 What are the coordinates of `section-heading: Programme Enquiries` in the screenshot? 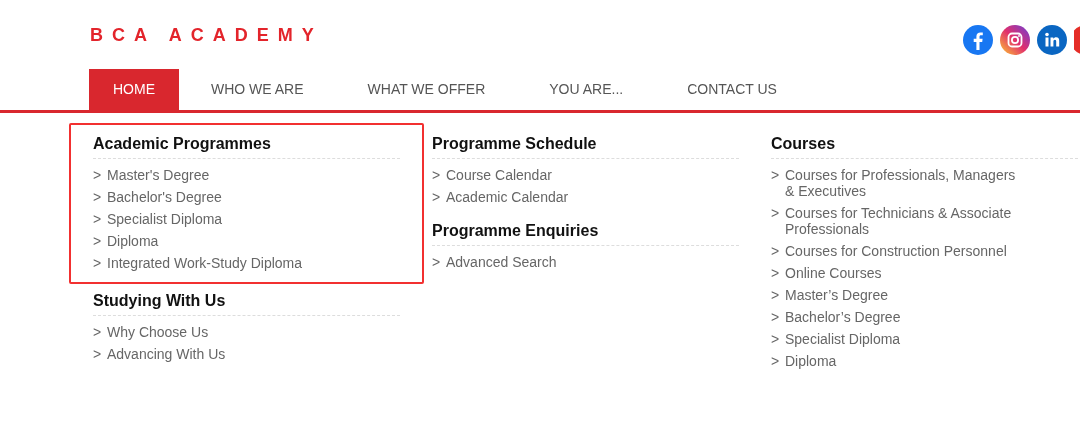 It's located at (585, 233).